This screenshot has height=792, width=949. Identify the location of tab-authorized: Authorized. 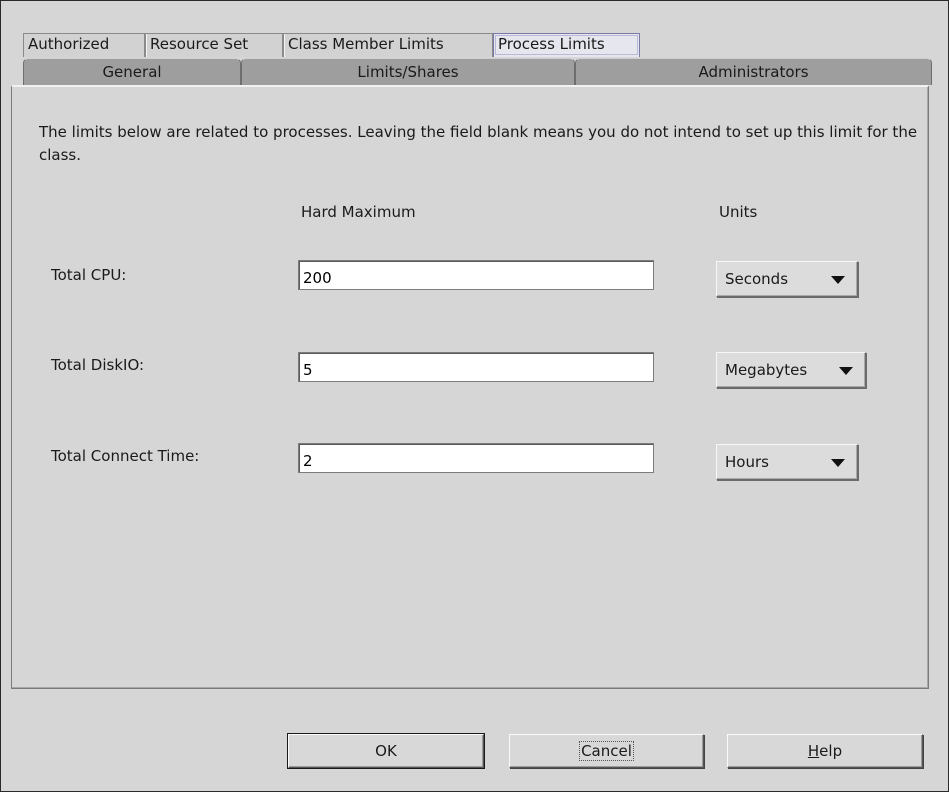
(84, 45).